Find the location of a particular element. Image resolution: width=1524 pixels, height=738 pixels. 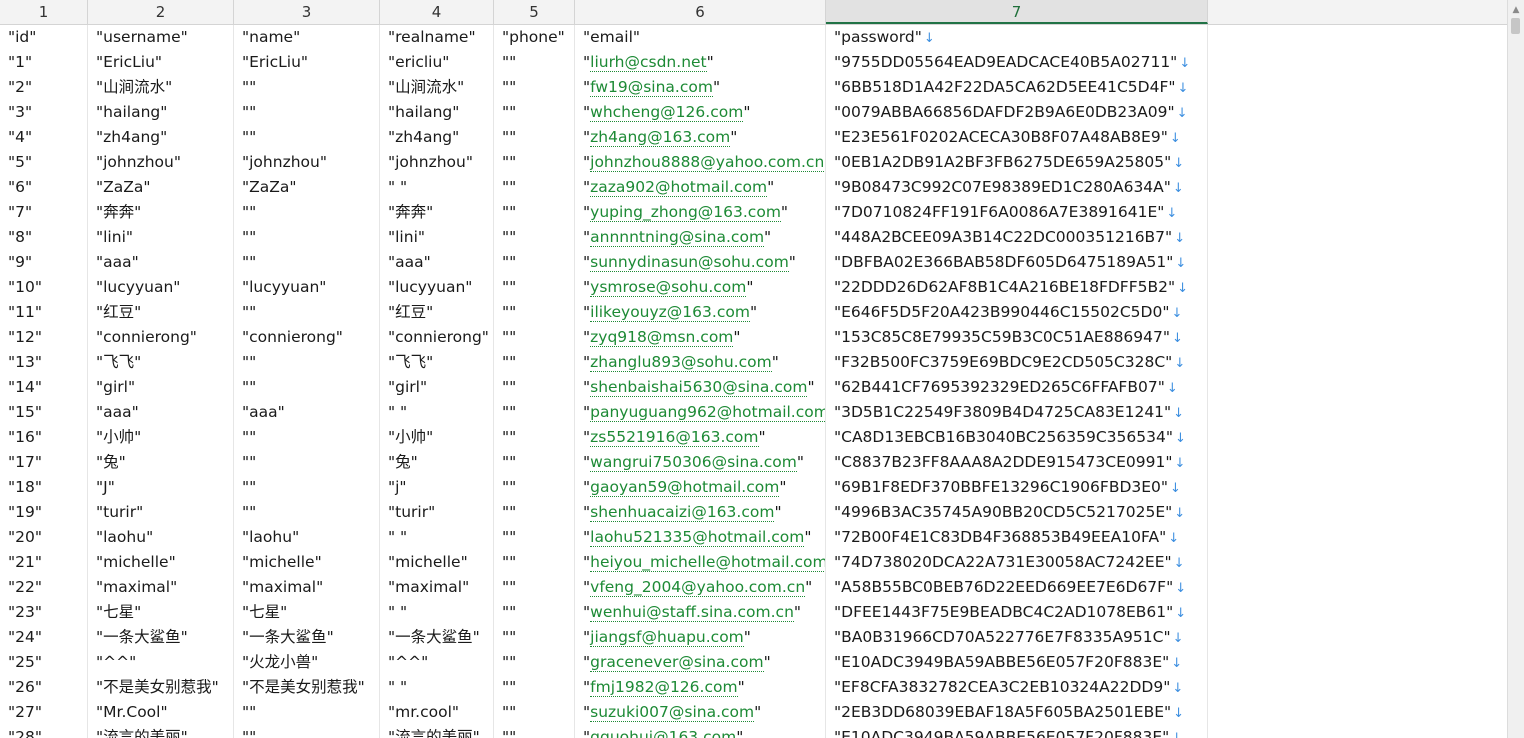

cell-email: "wenhui@staff.sina.com.cn" is located at coordinates (700, 612).